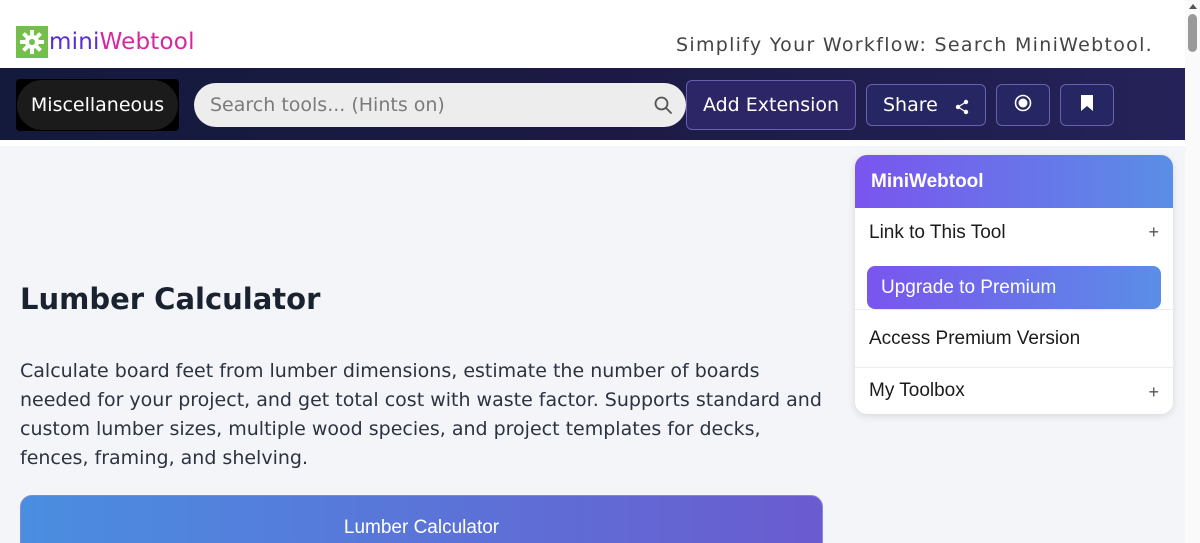 The image size is (1200, 543). Describe the element at coordinates (917, 390) in the screenshot. I see `sidebar-item-label: My Toolbox` at that location.